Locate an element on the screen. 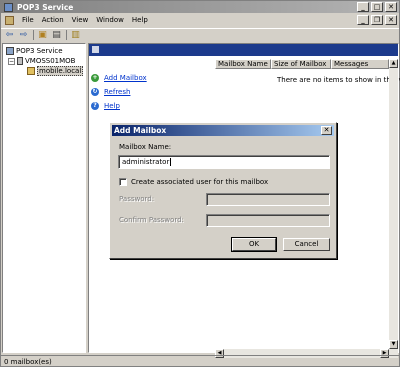 The width and height of the screenshot is (400, 367). task-link-label: Help is located at coordinates (112, 106).